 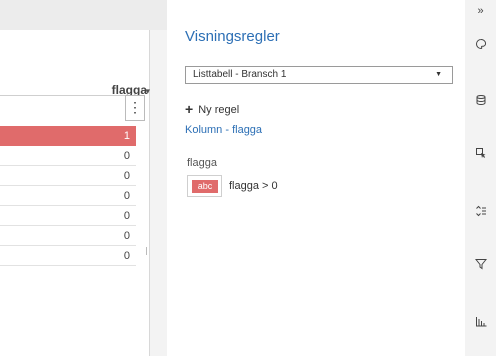 I want to click on dropdown-value: Listtabell - Bransch 1, so click(x=240, y=74).